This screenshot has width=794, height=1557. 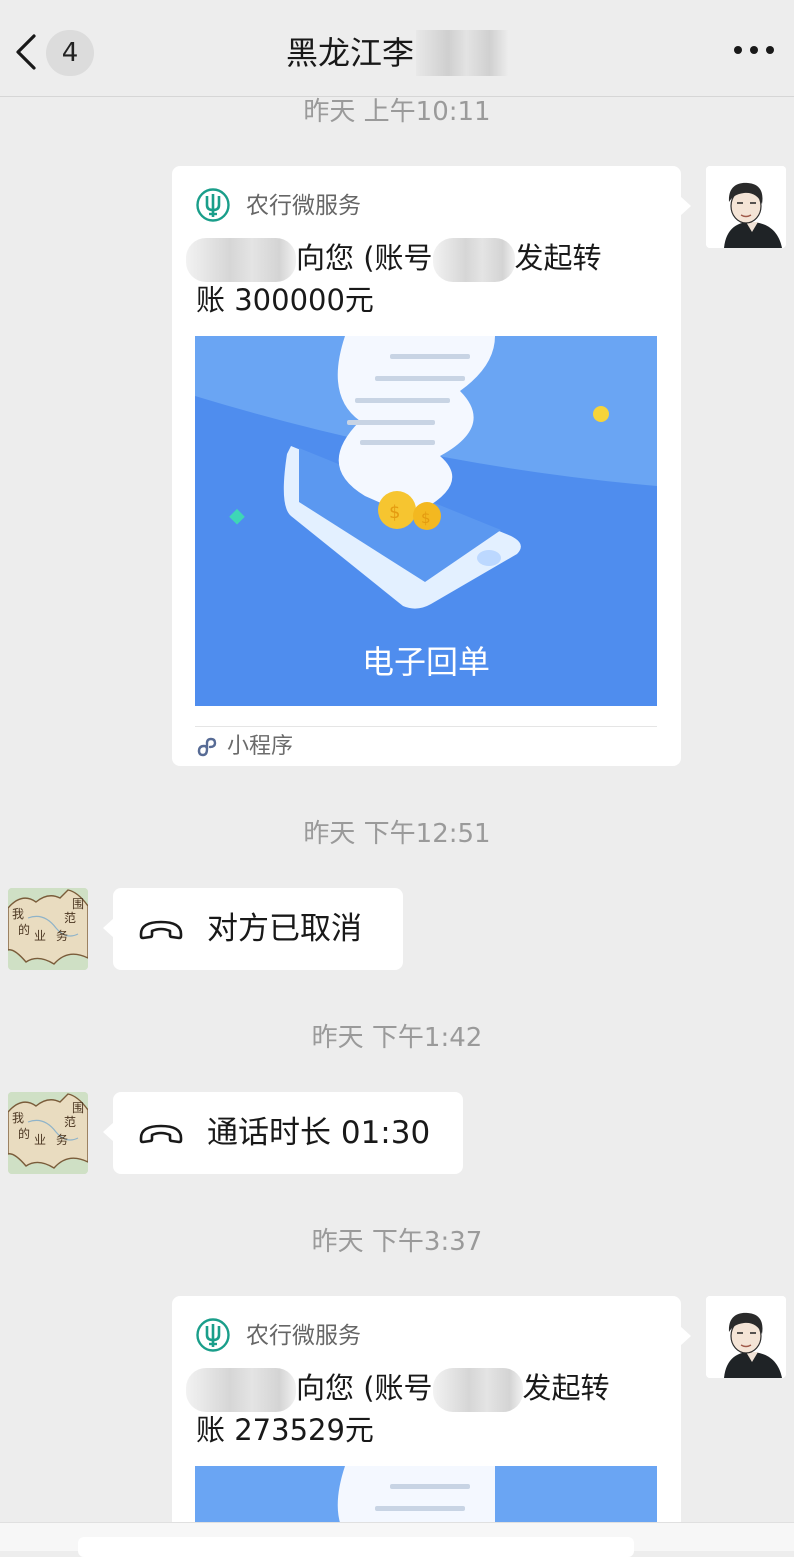 What do you see at coordinates (754, 52) in the screenshot?
I see `more-options-button` at bounding box center [754, 52].